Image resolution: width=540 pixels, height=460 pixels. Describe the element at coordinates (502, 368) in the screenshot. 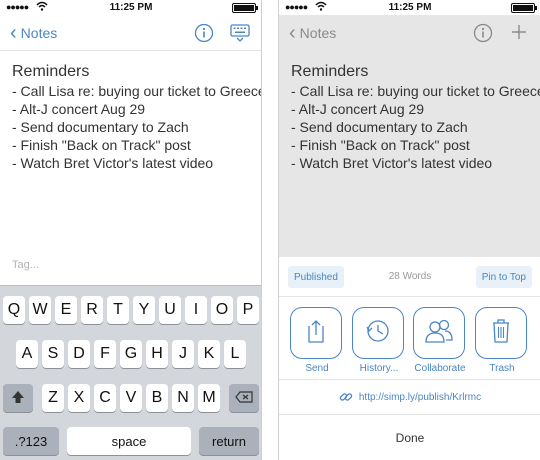

I see `trash-label: Trash` at that location.